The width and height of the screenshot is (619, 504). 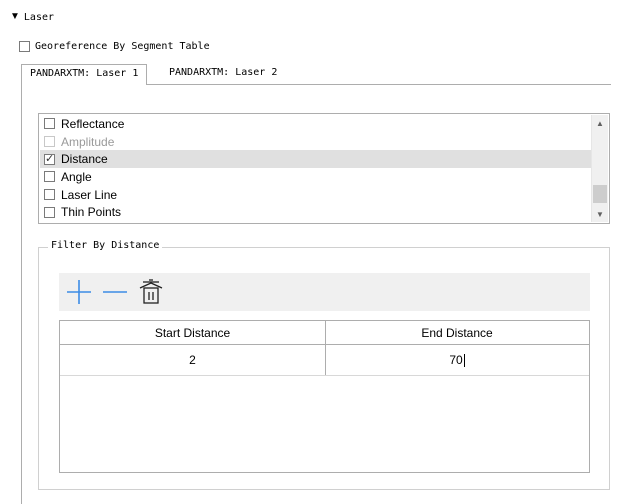 I want to click on list-item-amplitude: Amplitude, so click(x=316, y=142).